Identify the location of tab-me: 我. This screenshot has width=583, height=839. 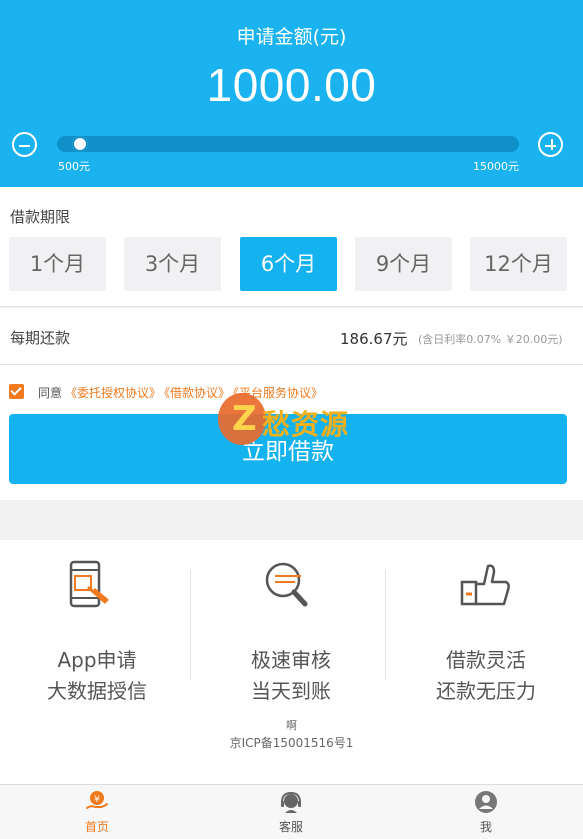
(486, 812).